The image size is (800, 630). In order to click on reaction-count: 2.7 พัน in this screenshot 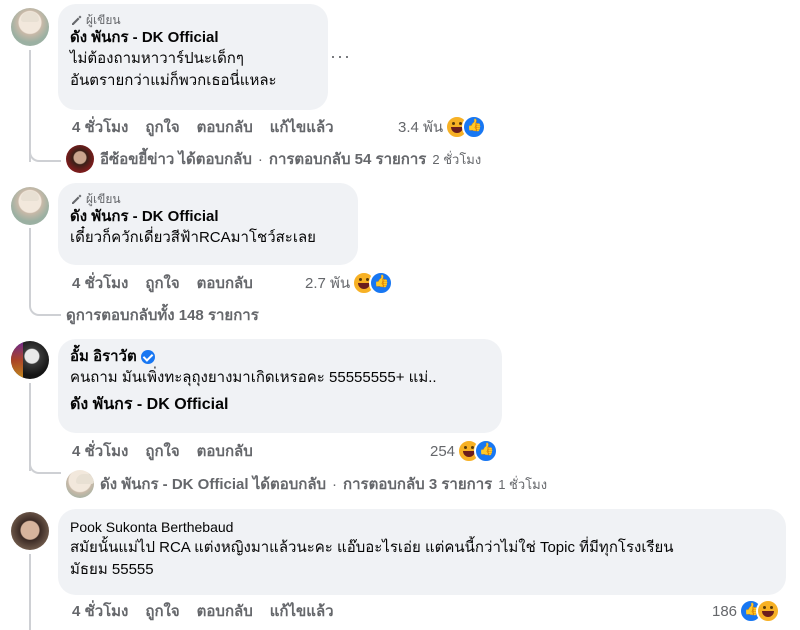, I will do `click(349, 283)`.